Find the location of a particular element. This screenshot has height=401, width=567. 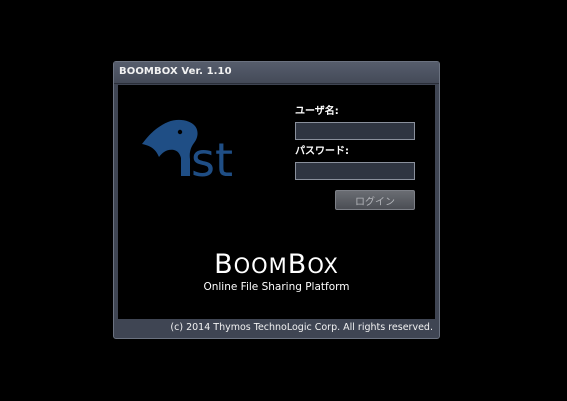

brand-letter-b2: B is located at coordinates (297, 264).